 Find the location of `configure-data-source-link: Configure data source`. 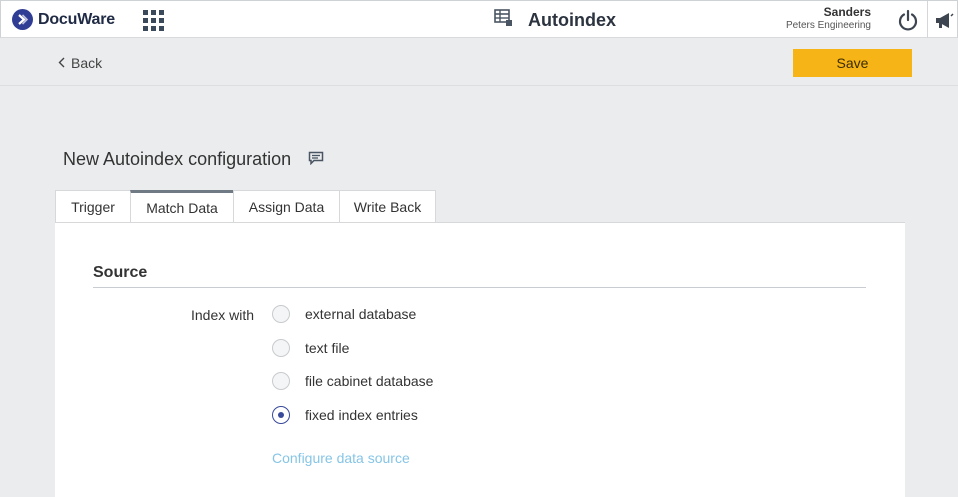

configure-data-source-link: Configure data source is located at coordinates (341, 458).